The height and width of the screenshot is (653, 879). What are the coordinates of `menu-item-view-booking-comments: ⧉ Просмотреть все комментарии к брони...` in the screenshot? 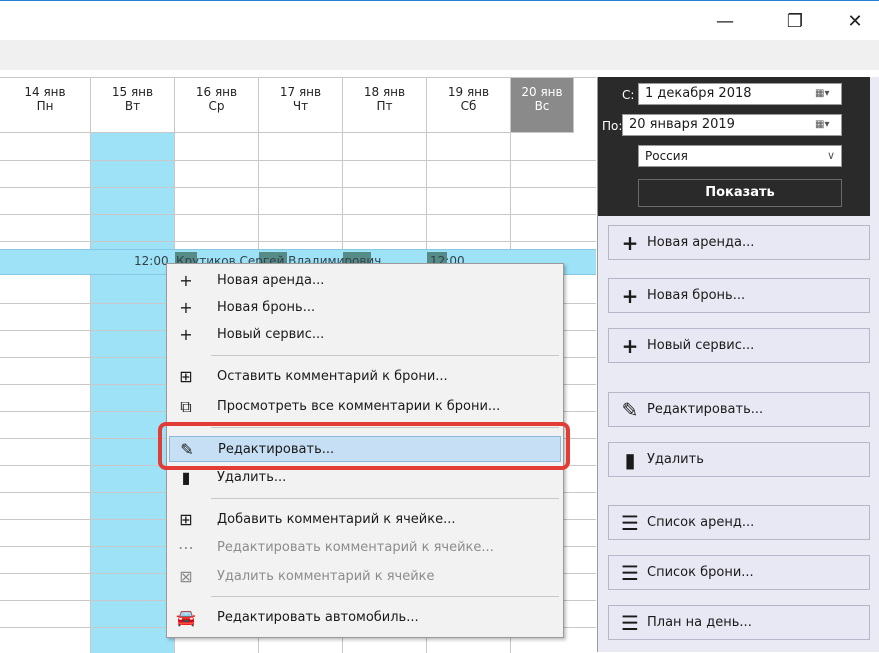 It's located at (365, 407).